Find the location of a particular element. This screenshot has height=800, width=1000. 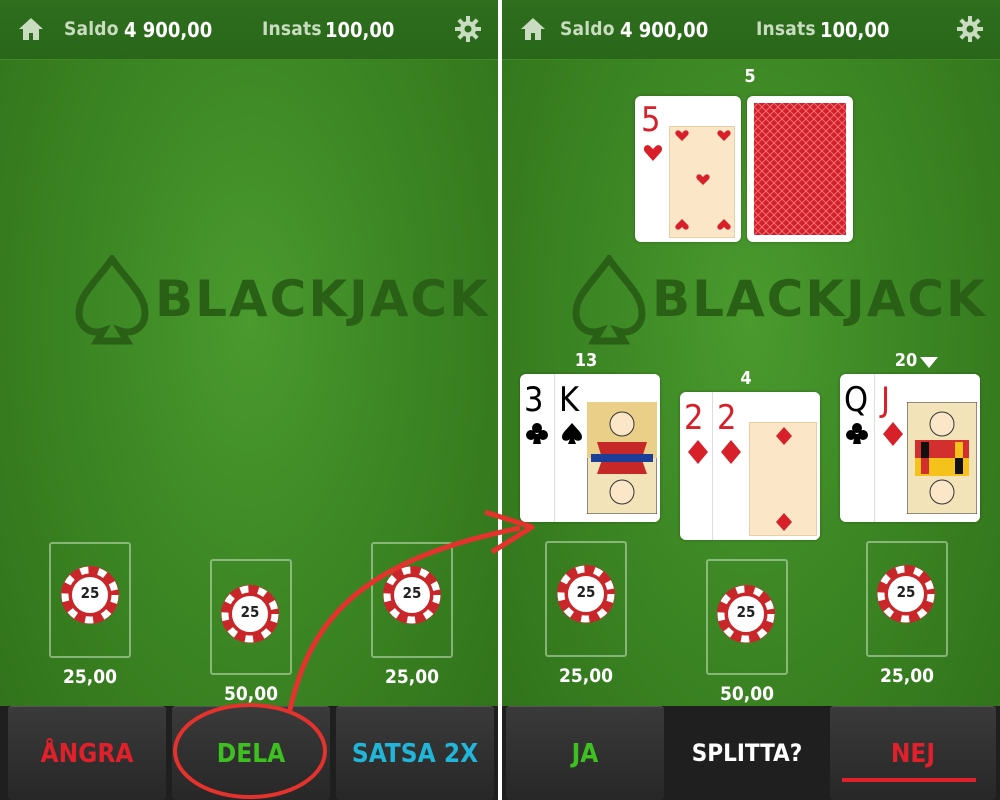

annotation-overlay is located at coordinates (354, 654).